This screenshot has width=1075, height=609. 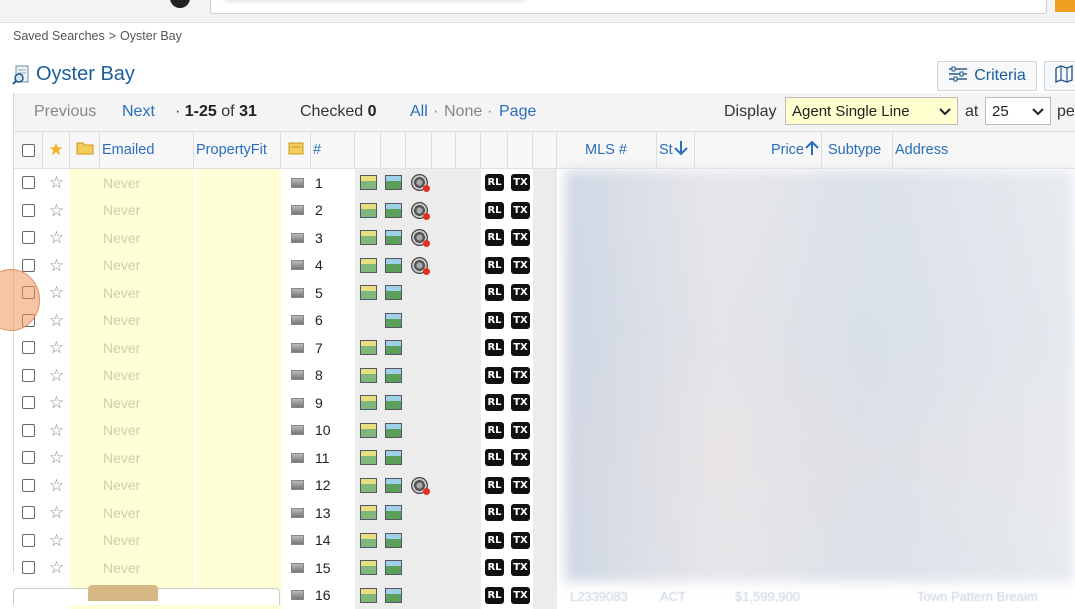 I want to click on header-subtype: Subtype, so click(x=857, y=150).